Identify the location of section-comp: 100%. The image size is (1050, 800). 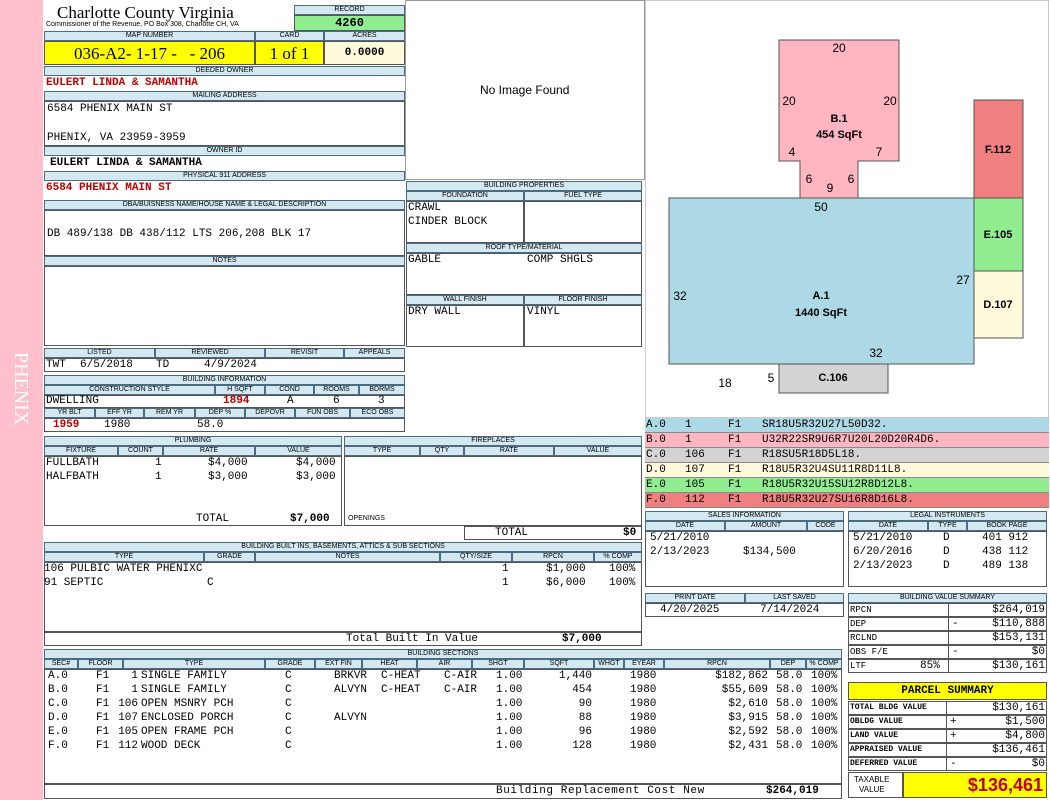
(824, 732).